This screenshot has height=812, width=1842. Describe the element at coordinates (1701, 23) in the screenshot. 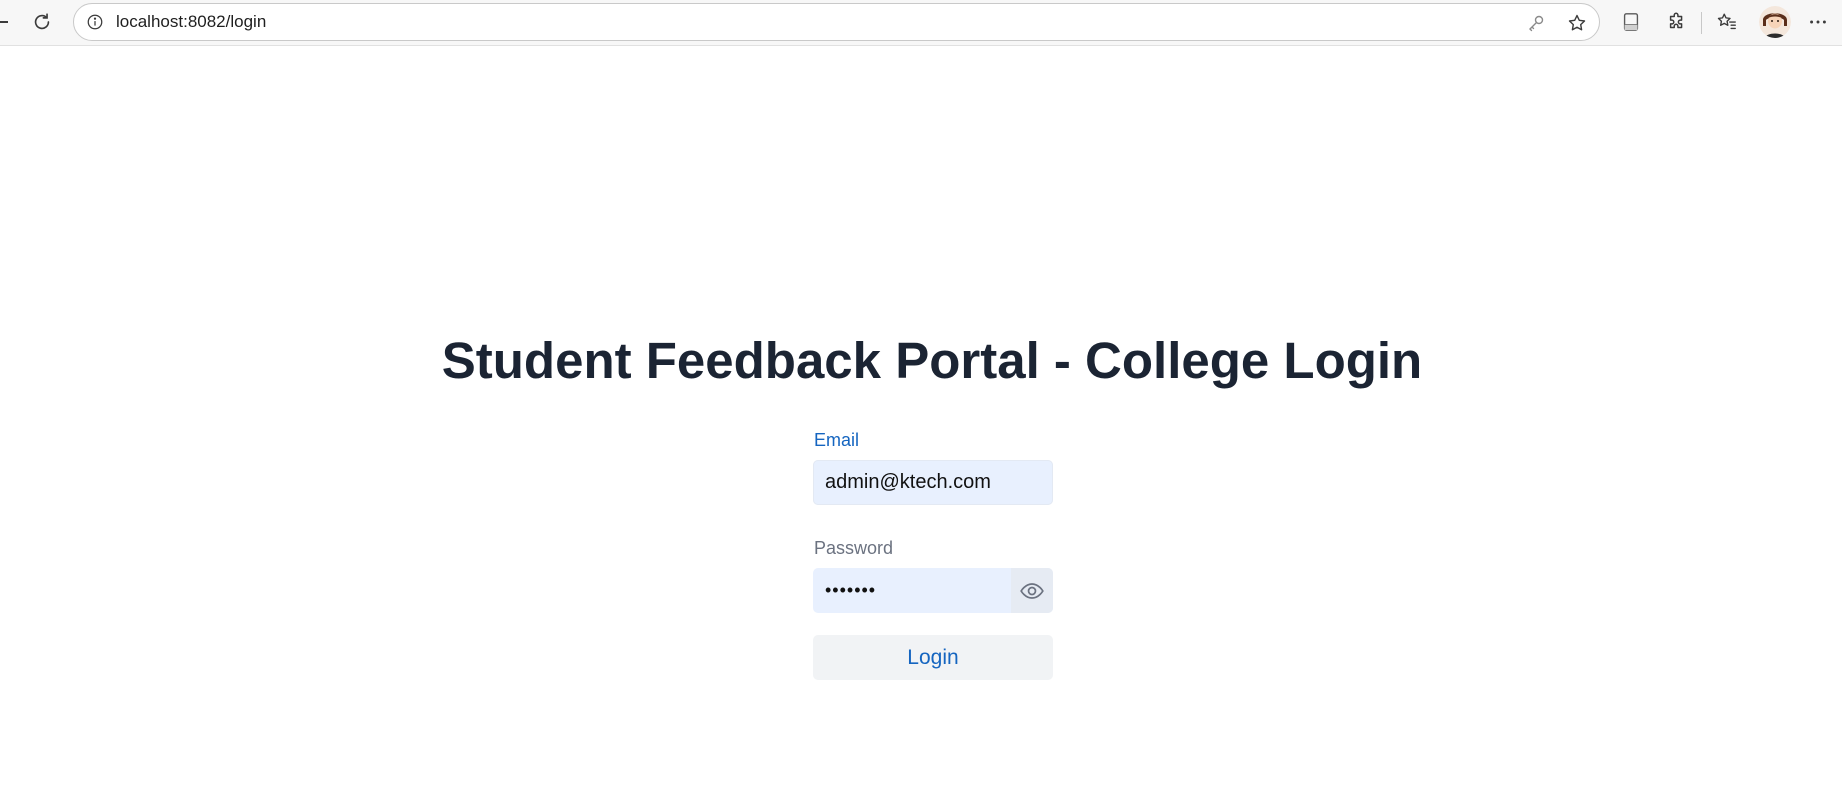

I see `toolbar-divider` at that location.